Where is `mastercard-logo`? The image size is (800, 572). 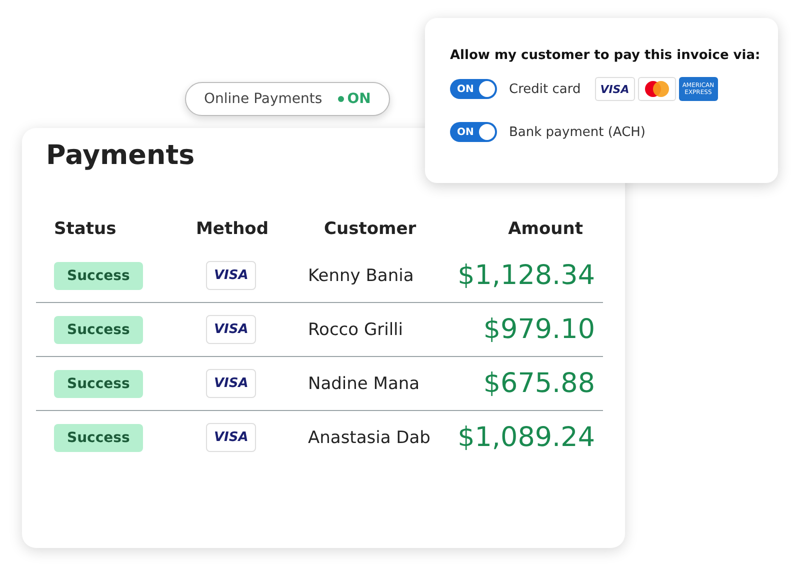
mastercard-logo is located at coordinates (657, 89).